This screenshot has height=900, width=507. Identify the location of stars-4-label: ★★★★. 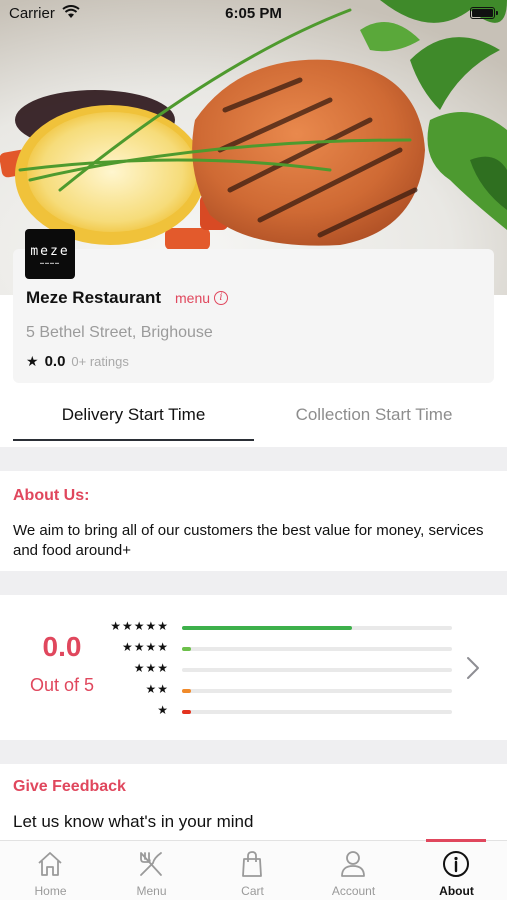
(145, 647).